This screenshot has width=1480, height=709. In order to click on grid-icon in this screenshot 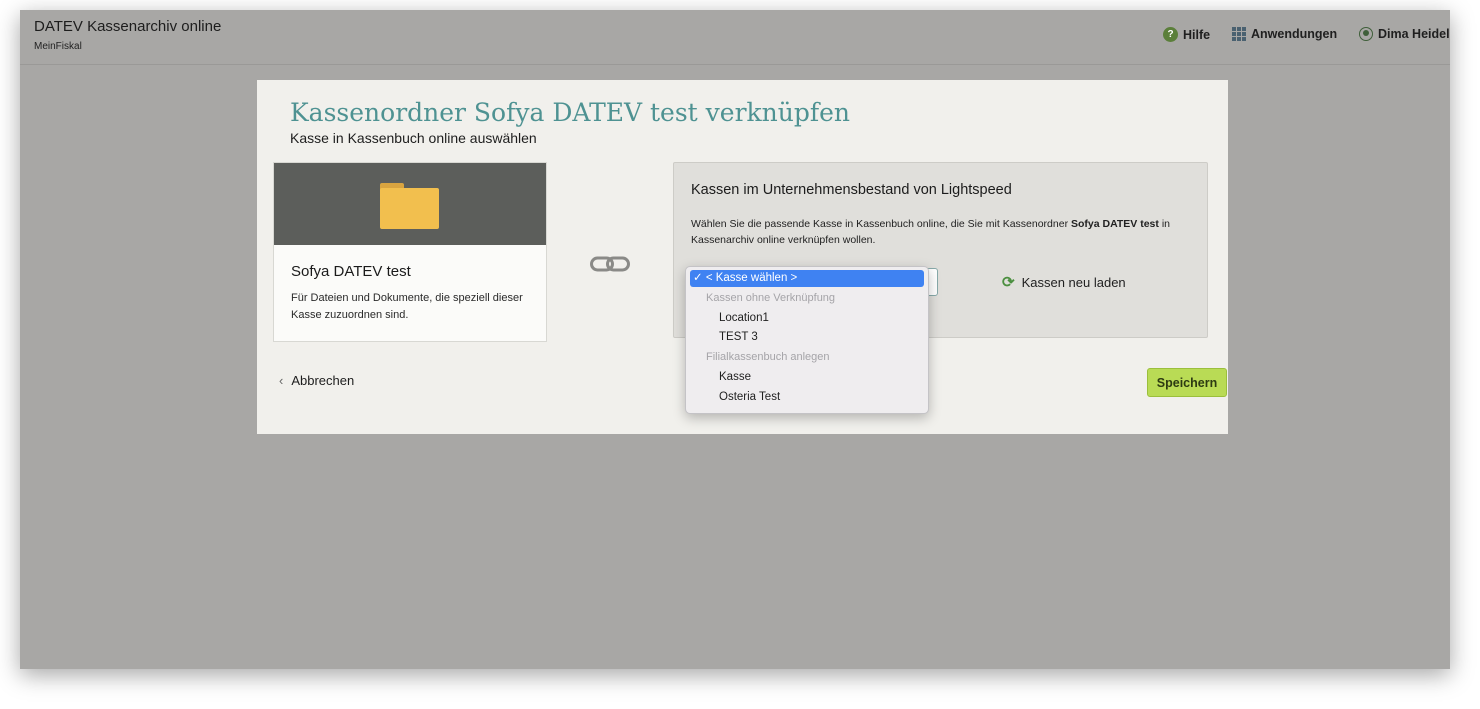, I will do `click(1239, 34)`.